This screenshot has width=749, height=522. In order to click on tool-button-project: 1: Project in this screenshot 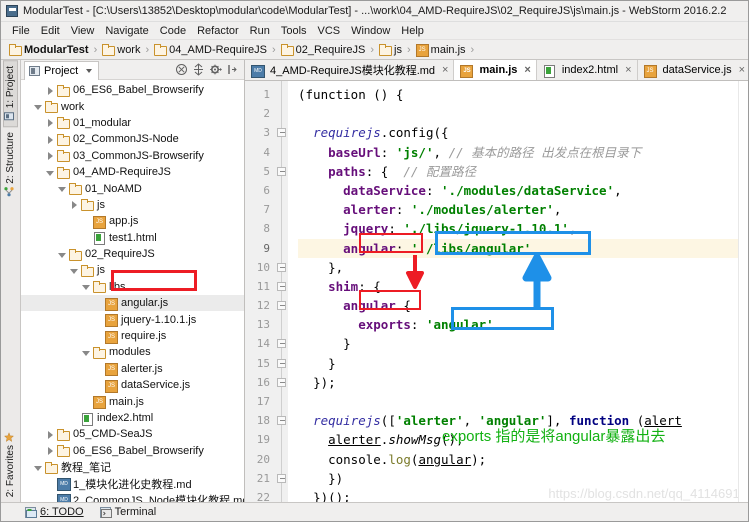, I will do `click(10, 94)`.